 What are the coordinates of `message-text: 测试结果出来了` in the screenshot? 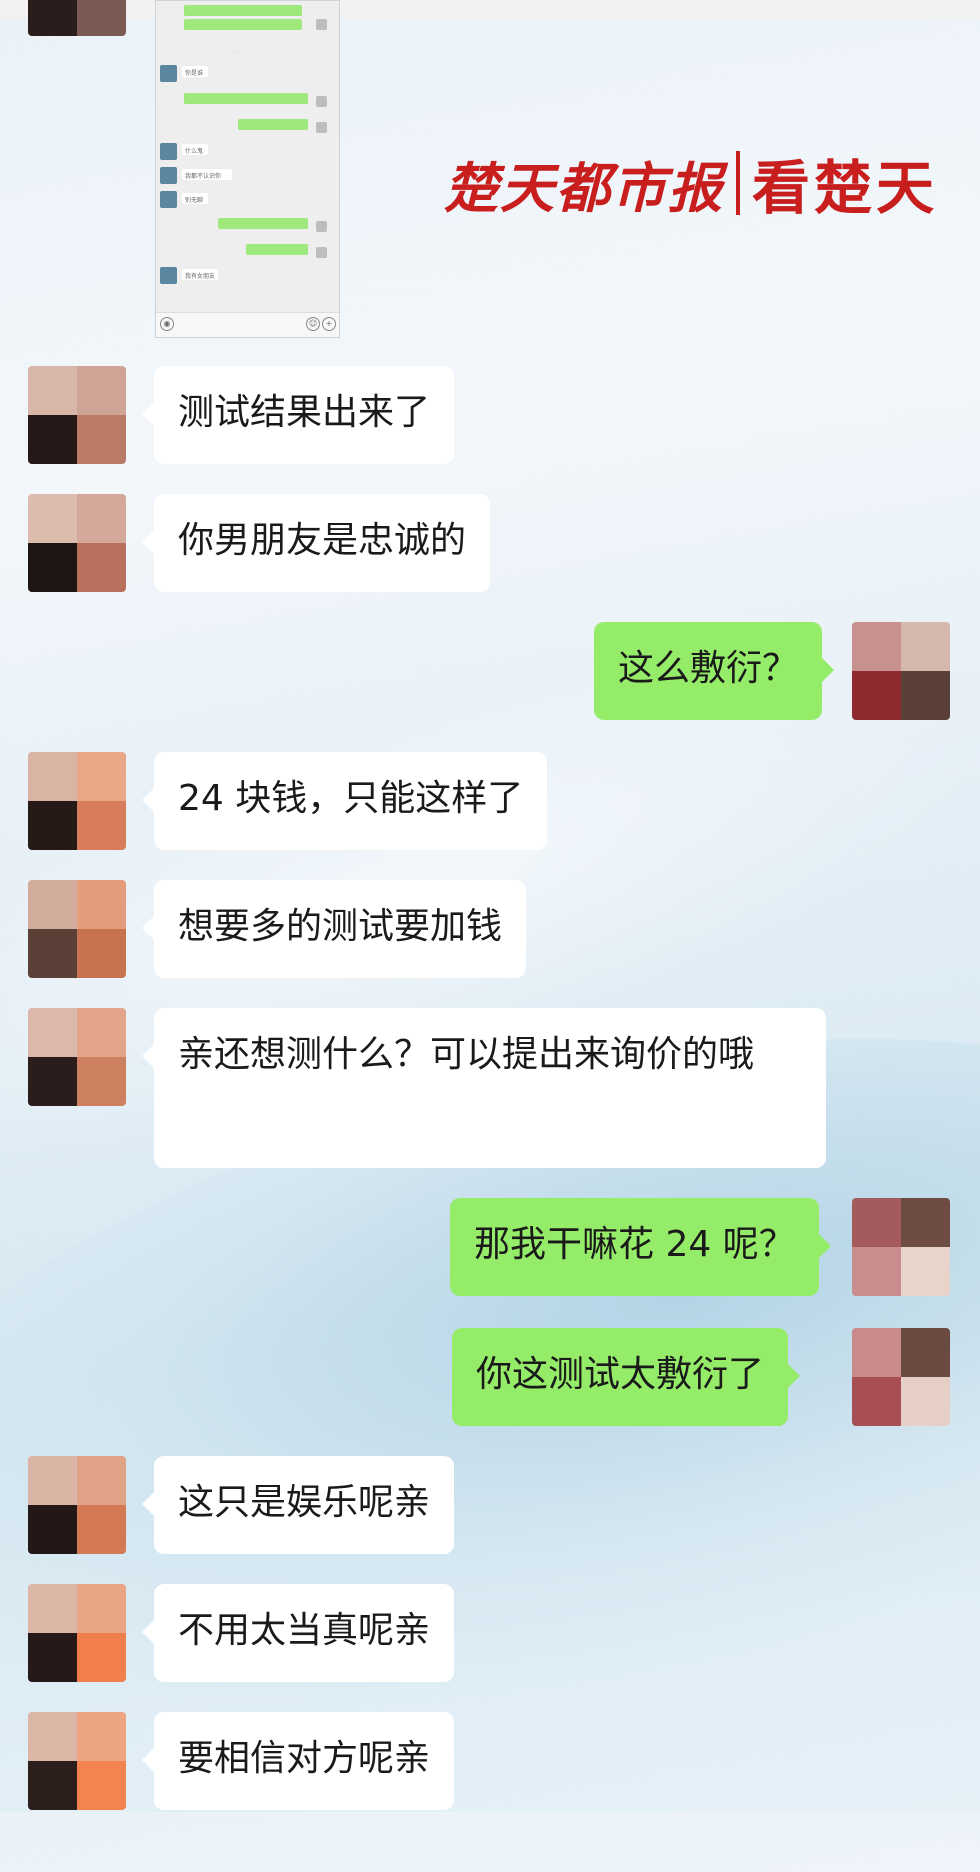 It's located at (304, 412).